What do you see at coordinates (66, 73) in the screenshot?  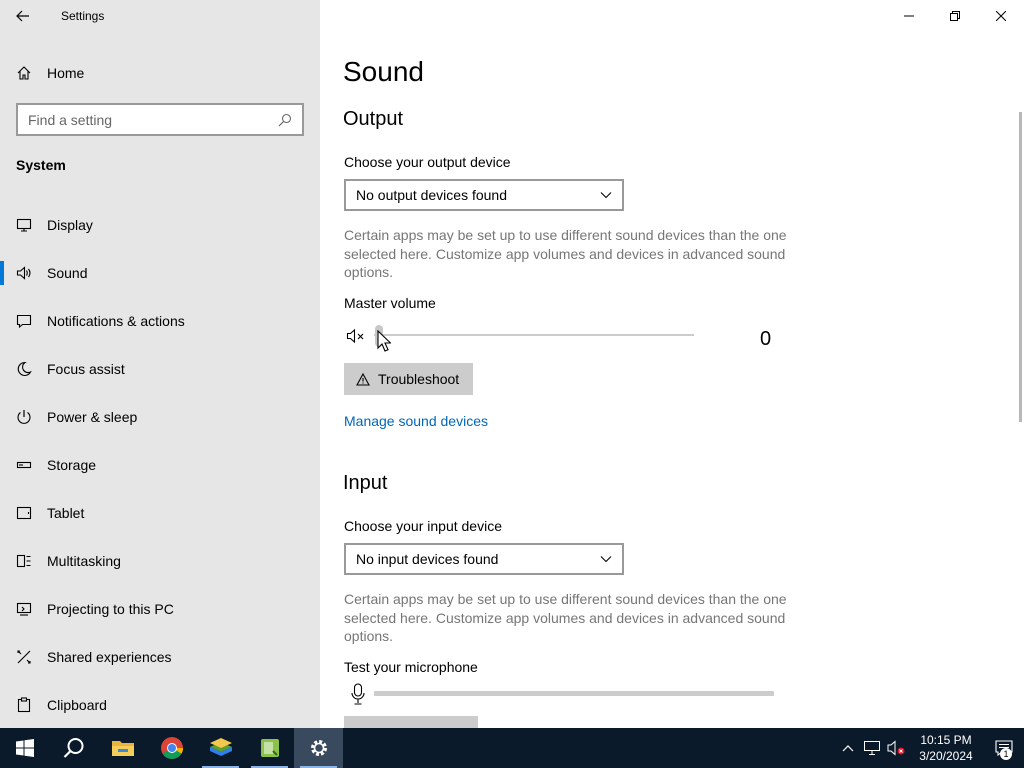 I see `home-label: Home` at bounding box center [66, 73].